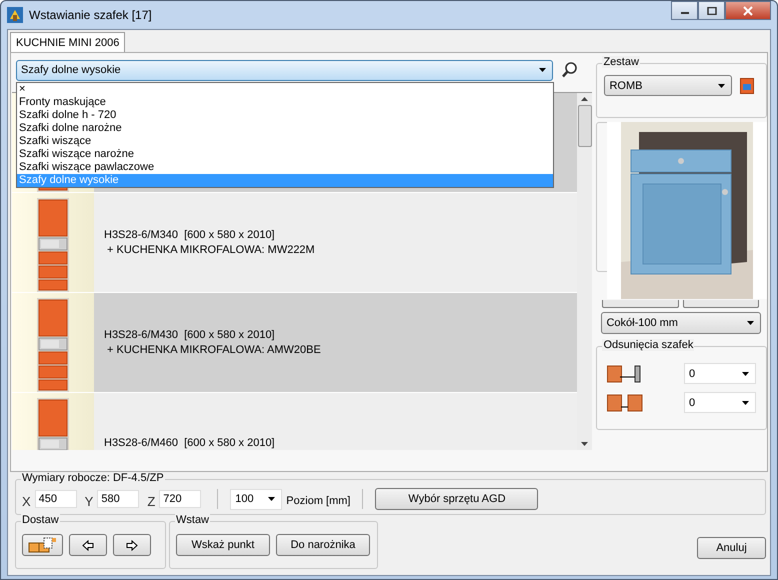  Describe the element at coordinates (295, 243) in the screenshot. I see `cabinet-list-item: H3S28-6/M340 [600 x 580 x 2010] + KUCHENKA MIKROFALOWA: MW222M` at that location.